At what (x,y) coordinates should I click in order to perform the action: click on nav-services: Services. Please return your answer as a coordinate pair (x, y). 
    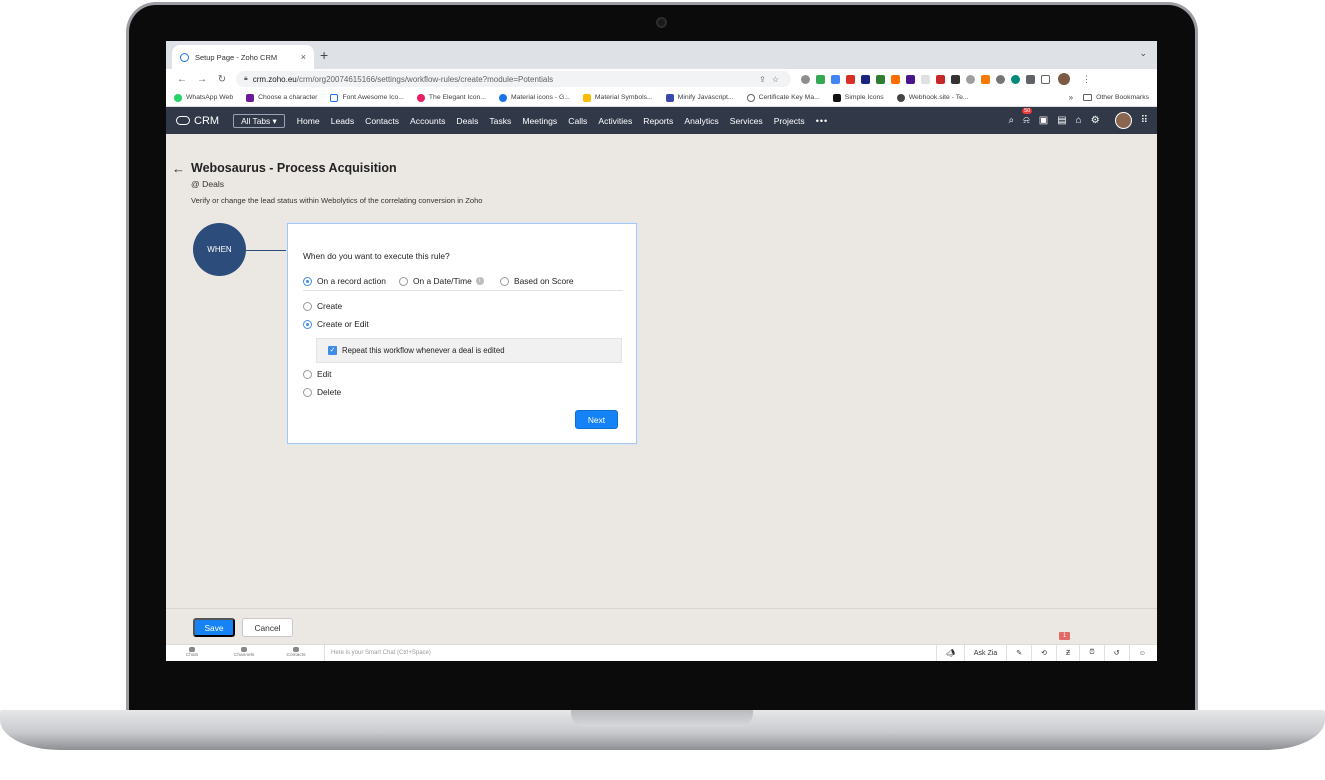
    Looking at the image, I should click on (746, 121).